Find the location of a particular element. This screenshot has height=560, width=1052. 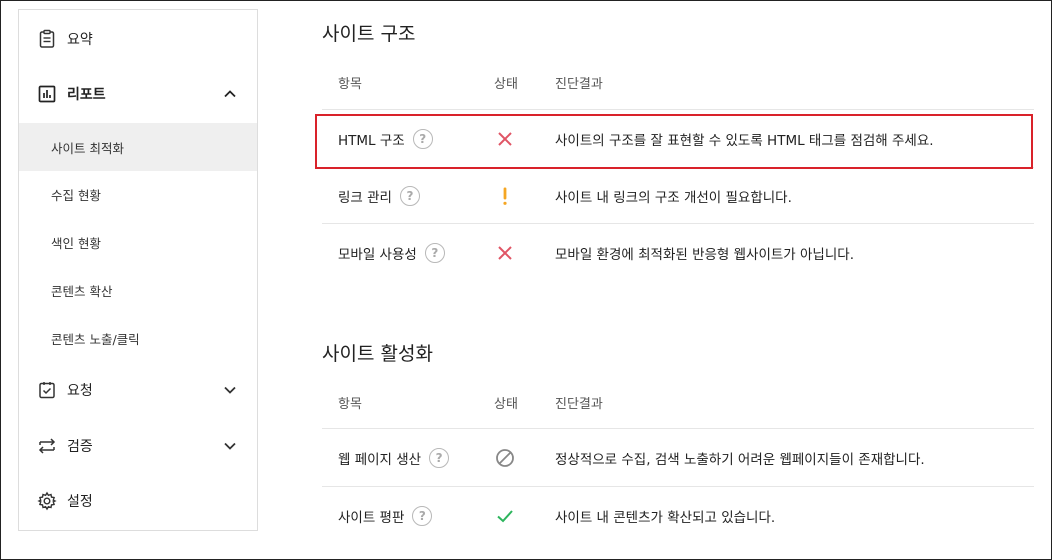

row-item-name: 웹 페이지 생산 is located at coordinates (380, 459).